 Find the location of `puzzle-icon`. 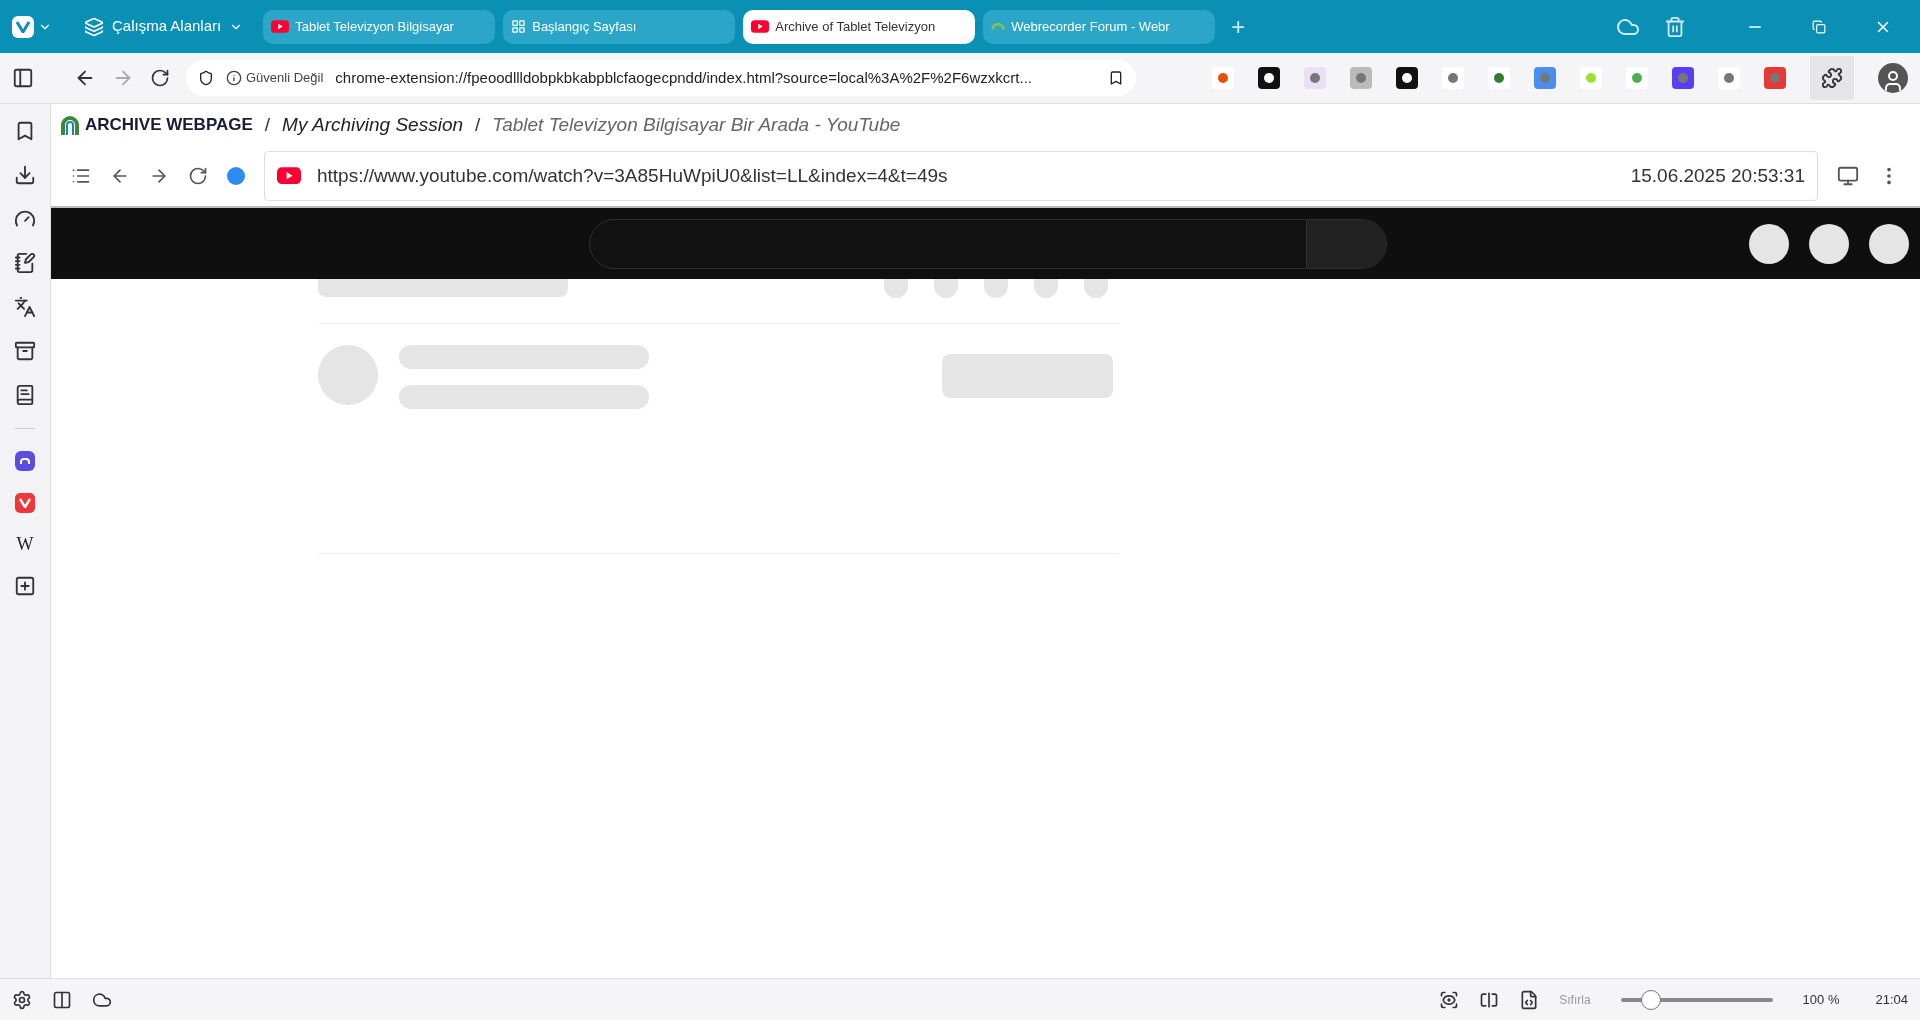

puzzle-icon is located at coordinates (1832, 78).